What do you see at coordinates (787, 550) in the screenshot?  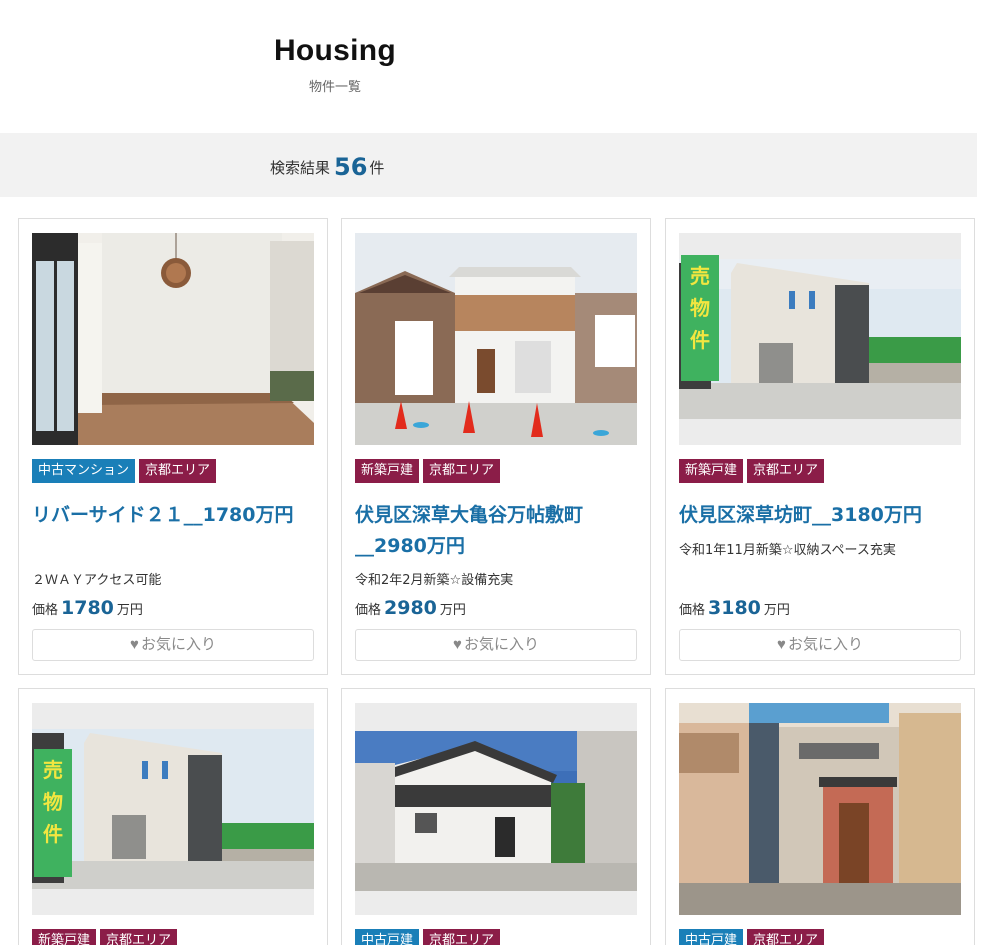 I see `listing-description: 令和1年11月新築☆収納スペース充実` at bounding box center [787, 550].